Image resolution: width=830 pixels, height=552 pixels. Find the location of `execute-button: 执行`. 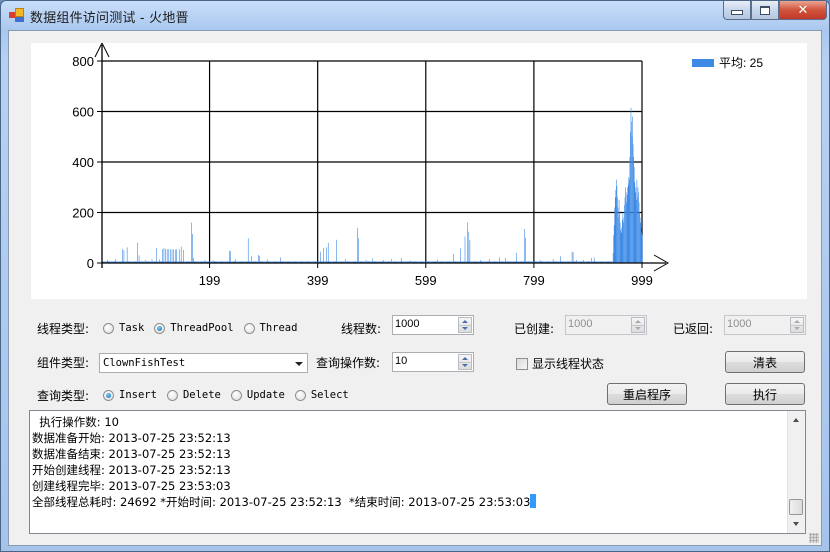

execute-button: 执行 is located at coordinates (765, 394).